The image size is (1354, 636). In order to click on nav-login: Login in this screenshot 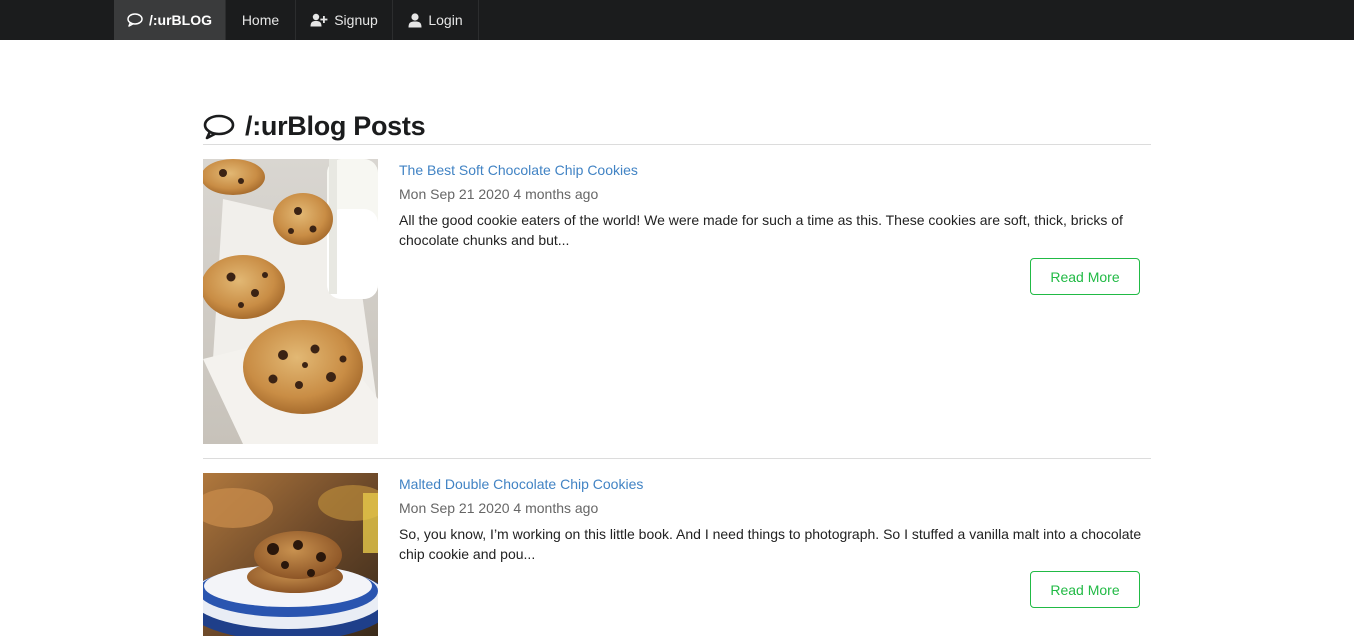, I will do `click(436, 20)`.